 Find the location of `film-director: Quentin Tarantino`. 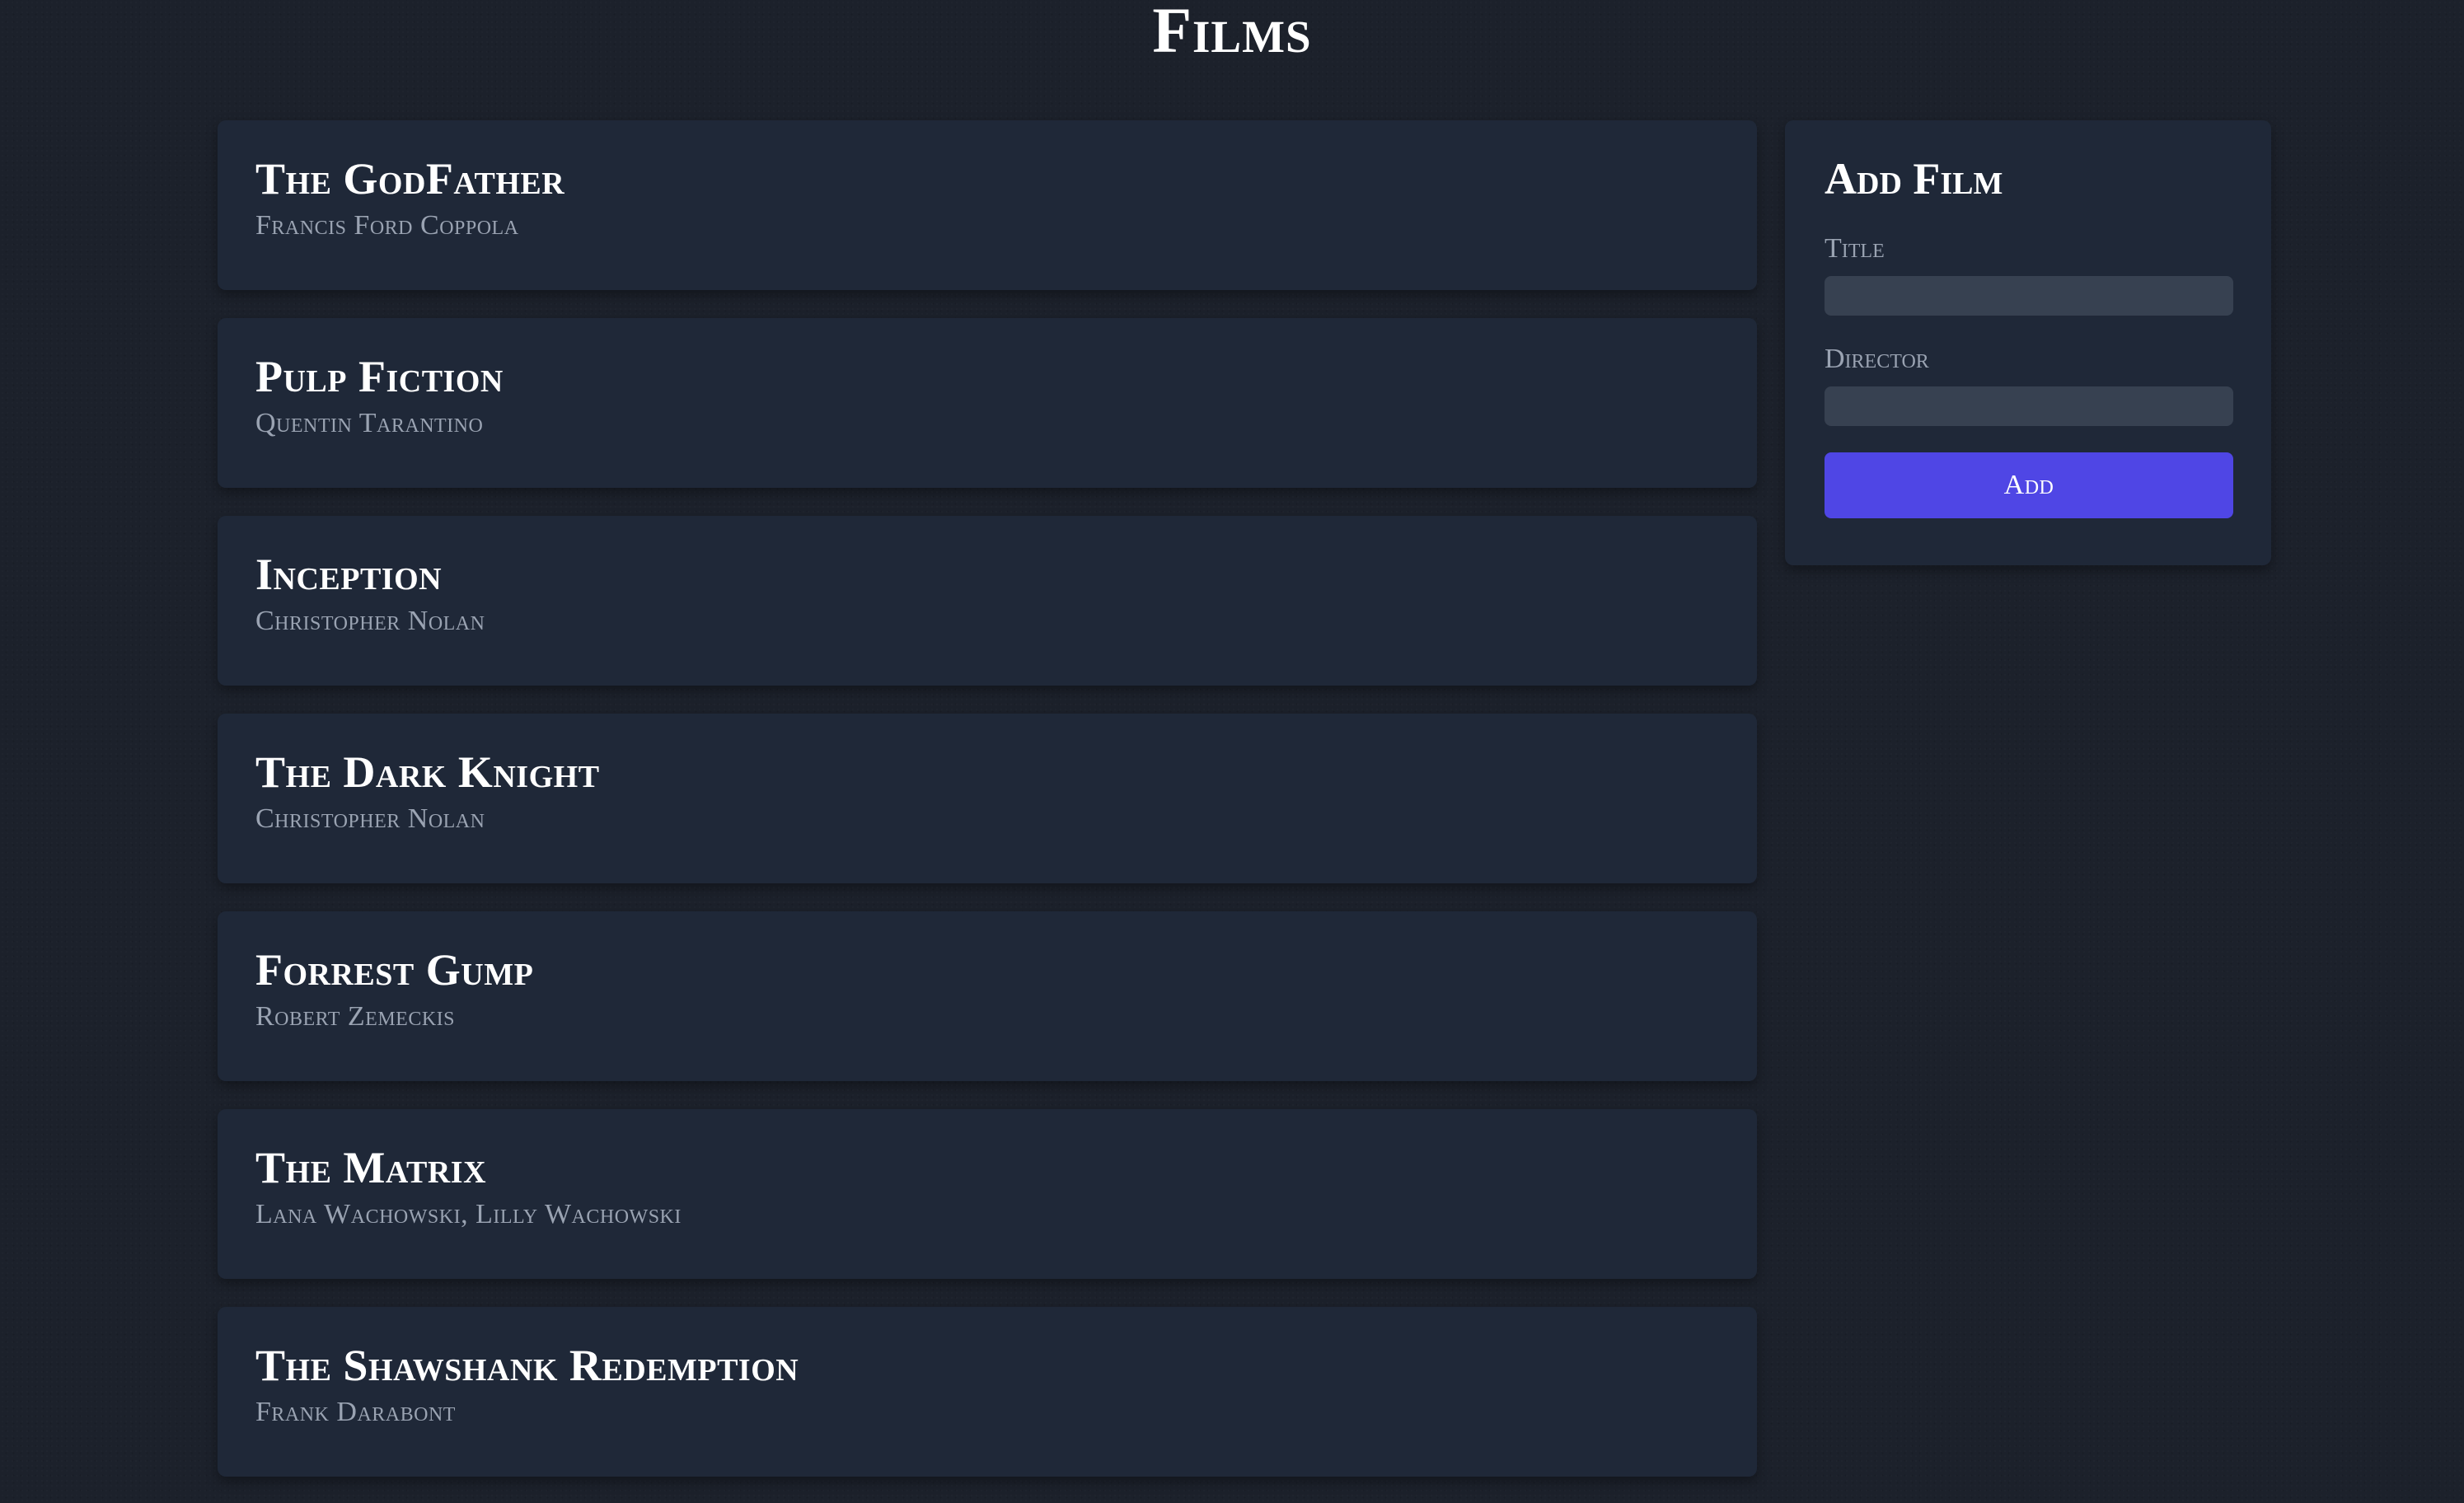

film-director: Quentin Tarantino is located at coordinates (370, 423).